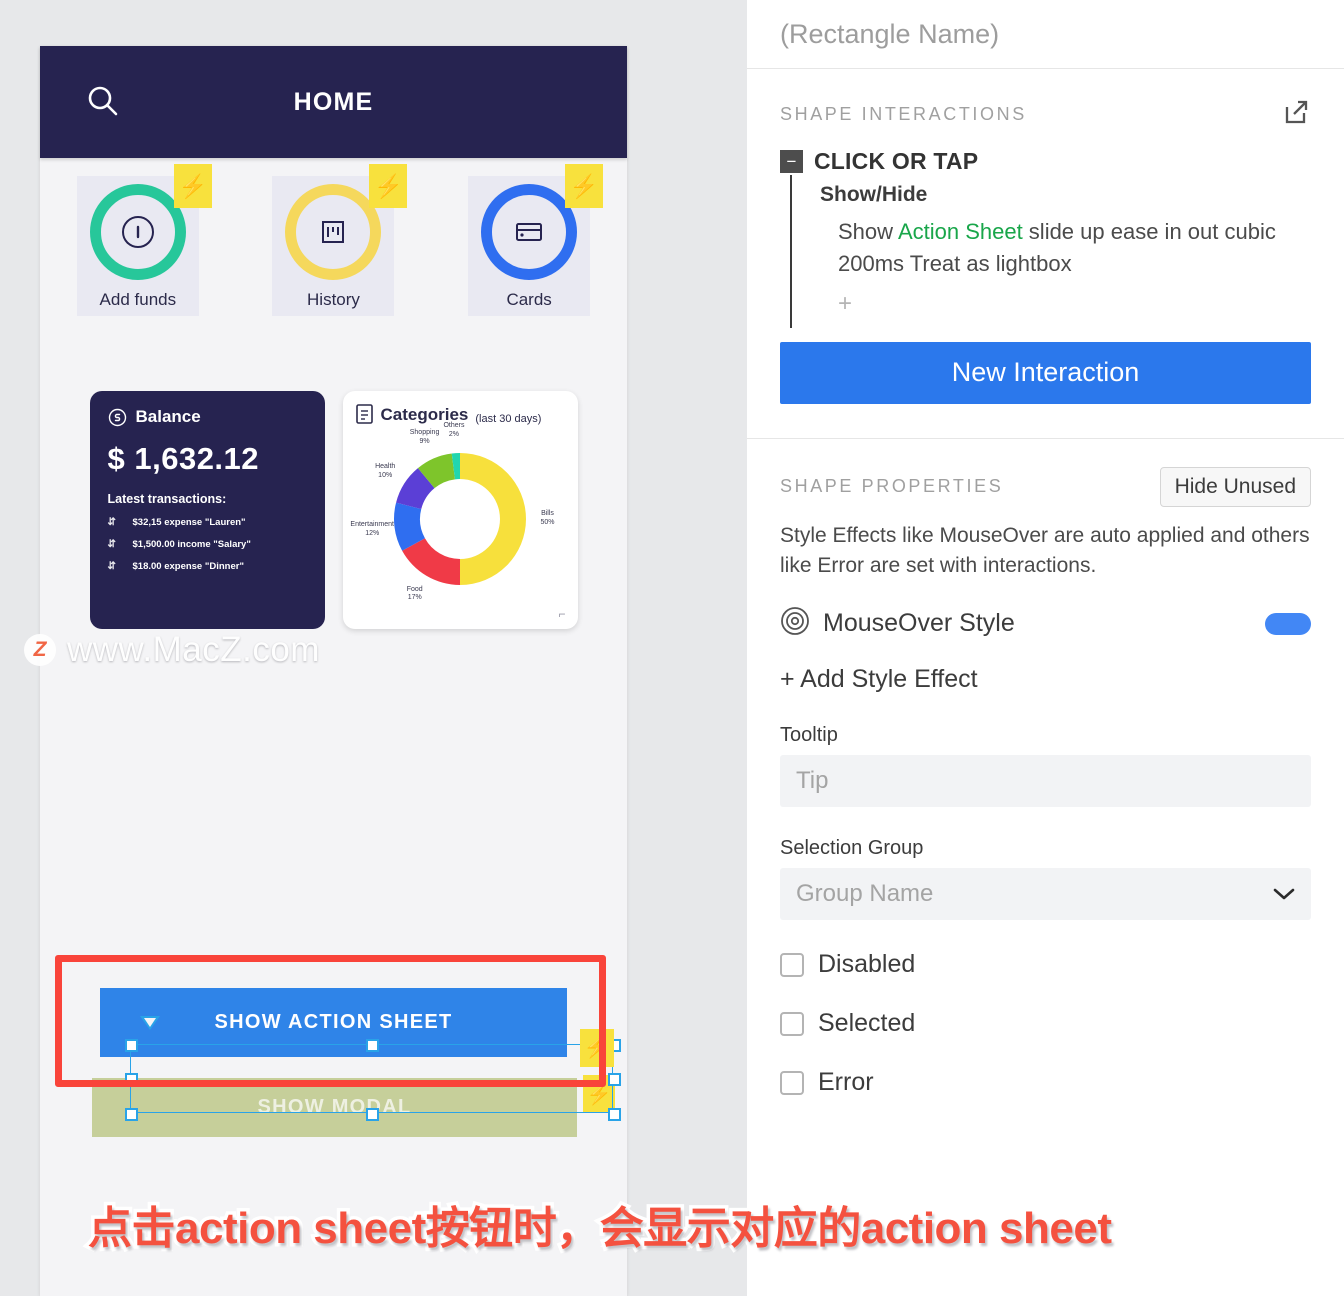 This screenshot has height=1296, width=1344. I want to click on latest-transactions-label: Latest transactions:, so click(167, 499).